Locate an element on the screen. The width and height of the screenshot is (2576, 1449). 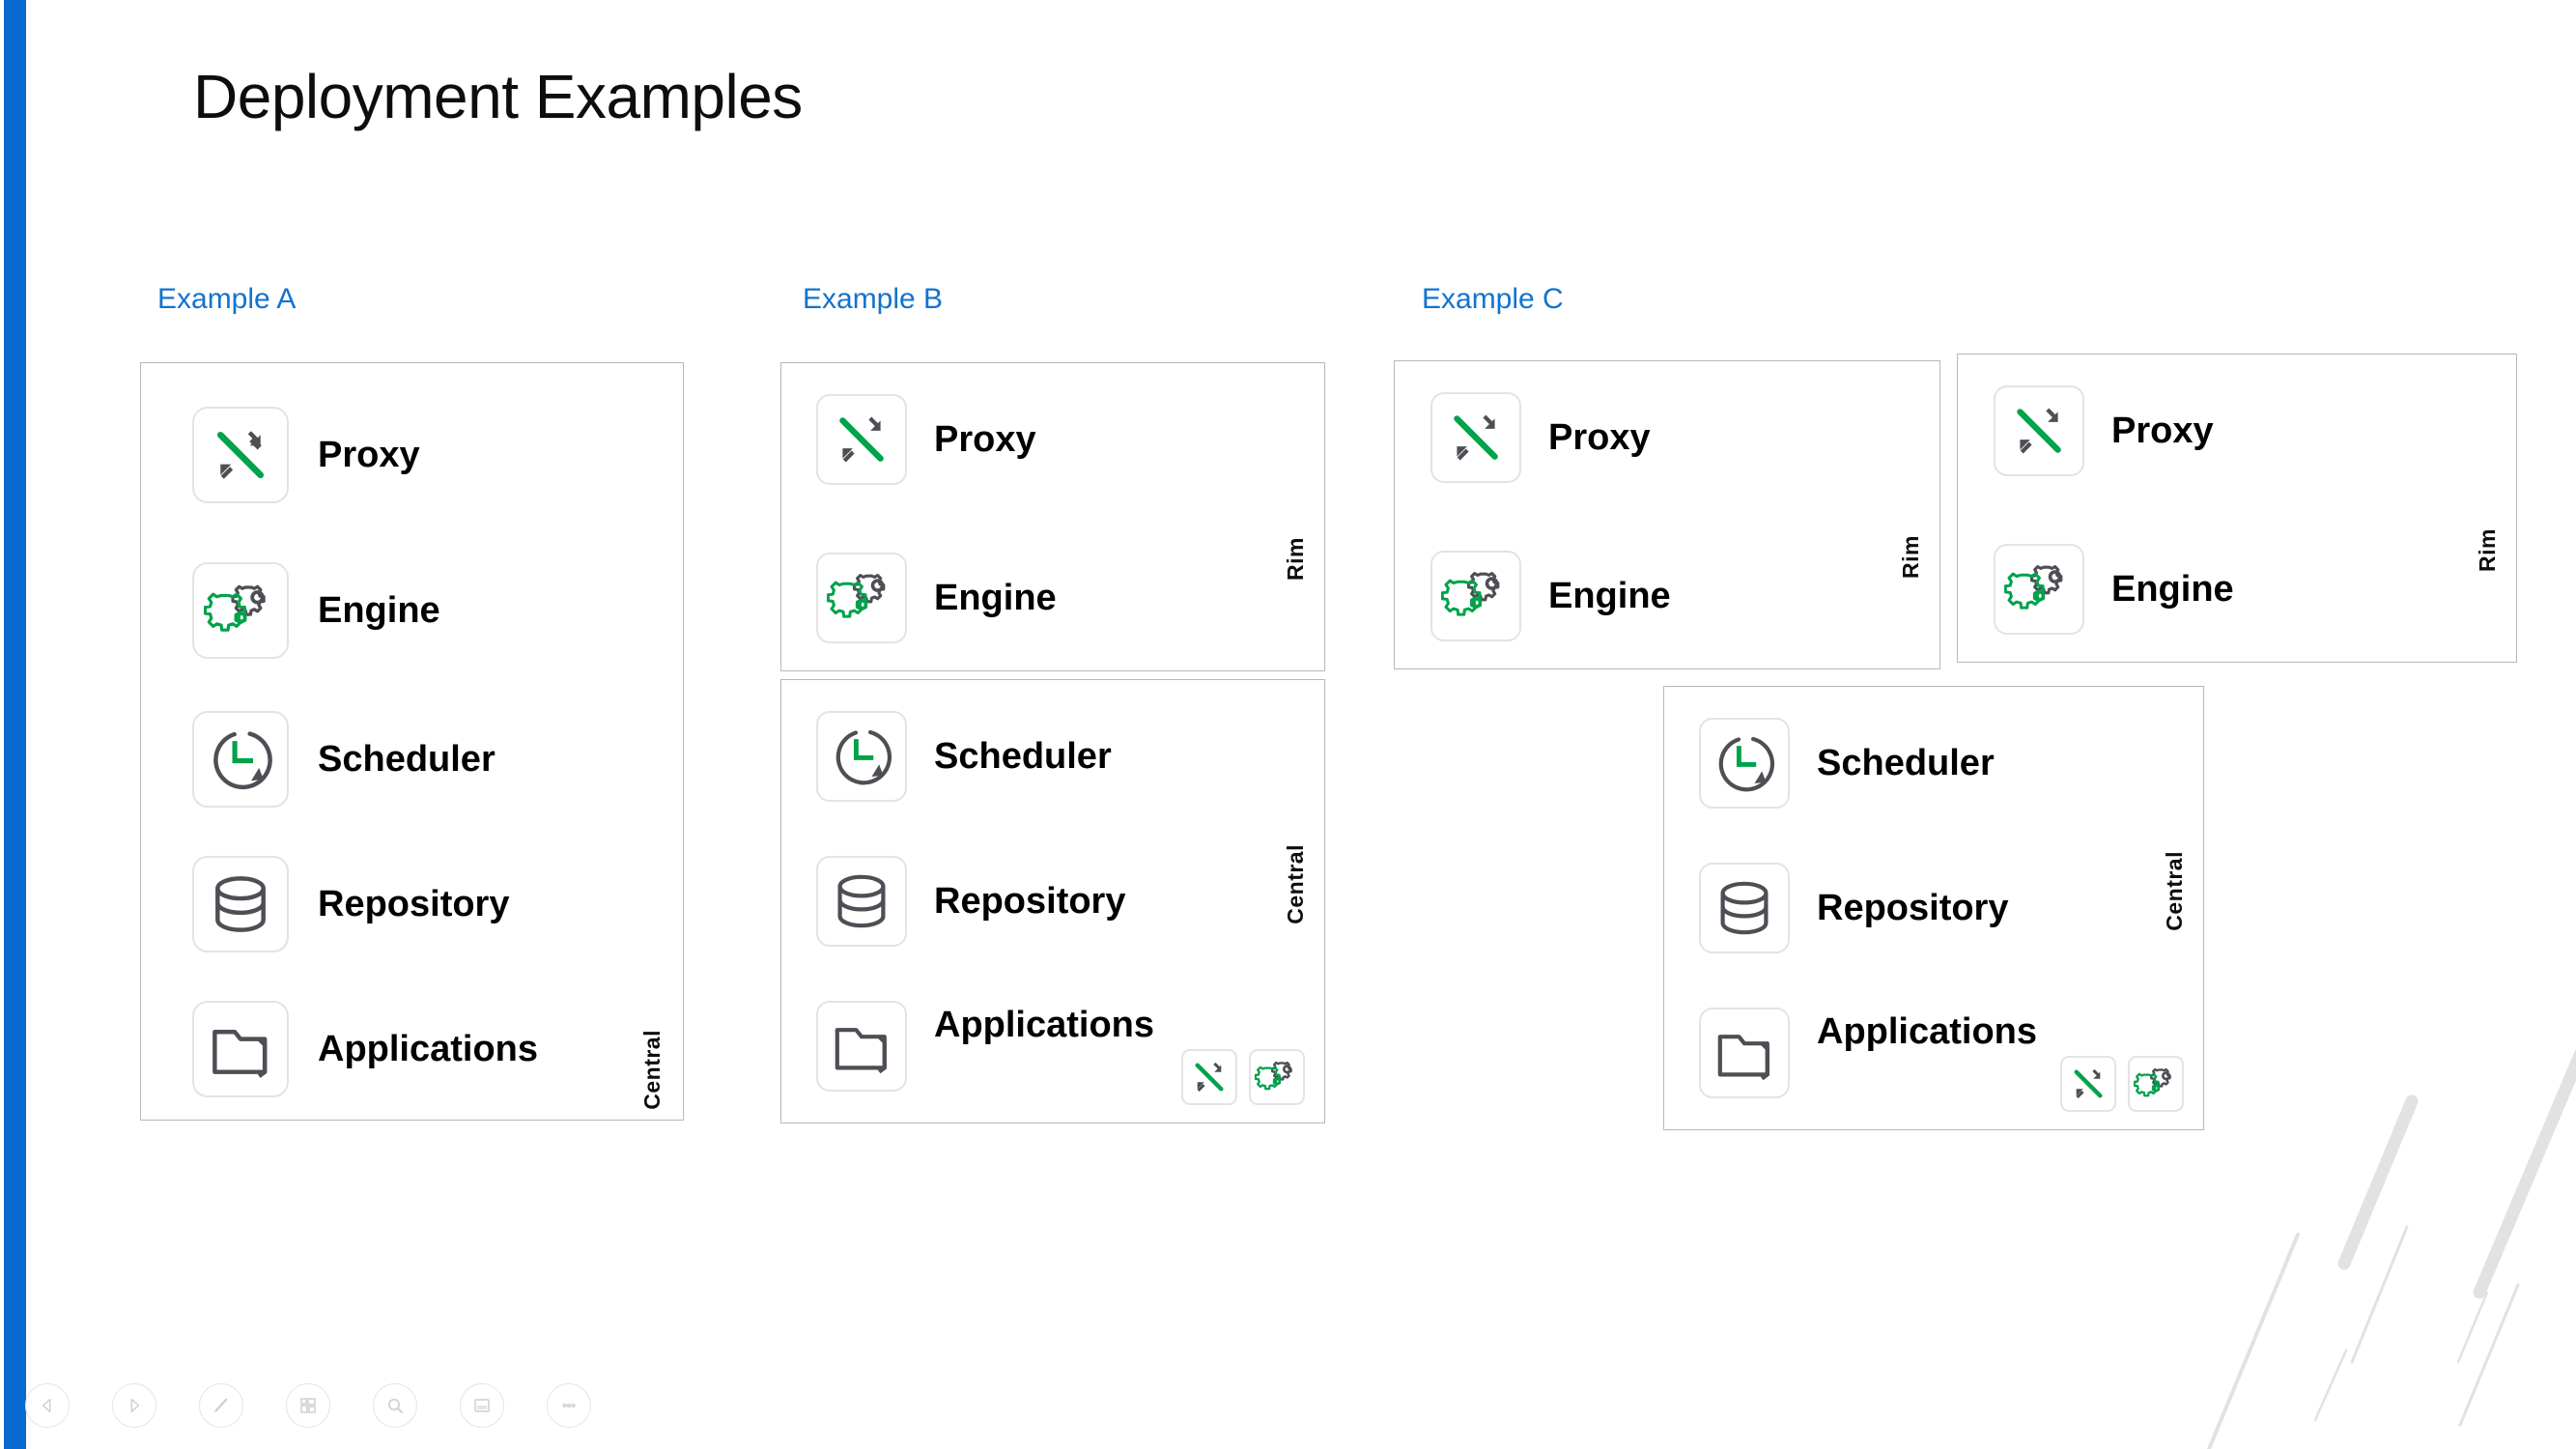
grid-icon is located at coordinates (308, 1405).